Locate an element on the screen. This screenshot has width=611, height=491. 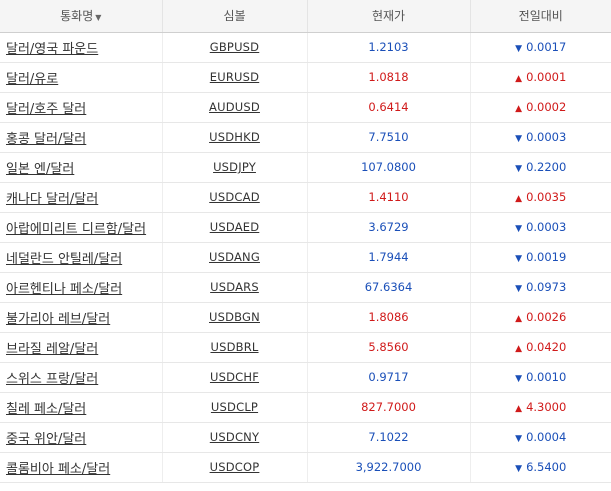
price-value: 107.0800 is located at coordinates (388, 167).